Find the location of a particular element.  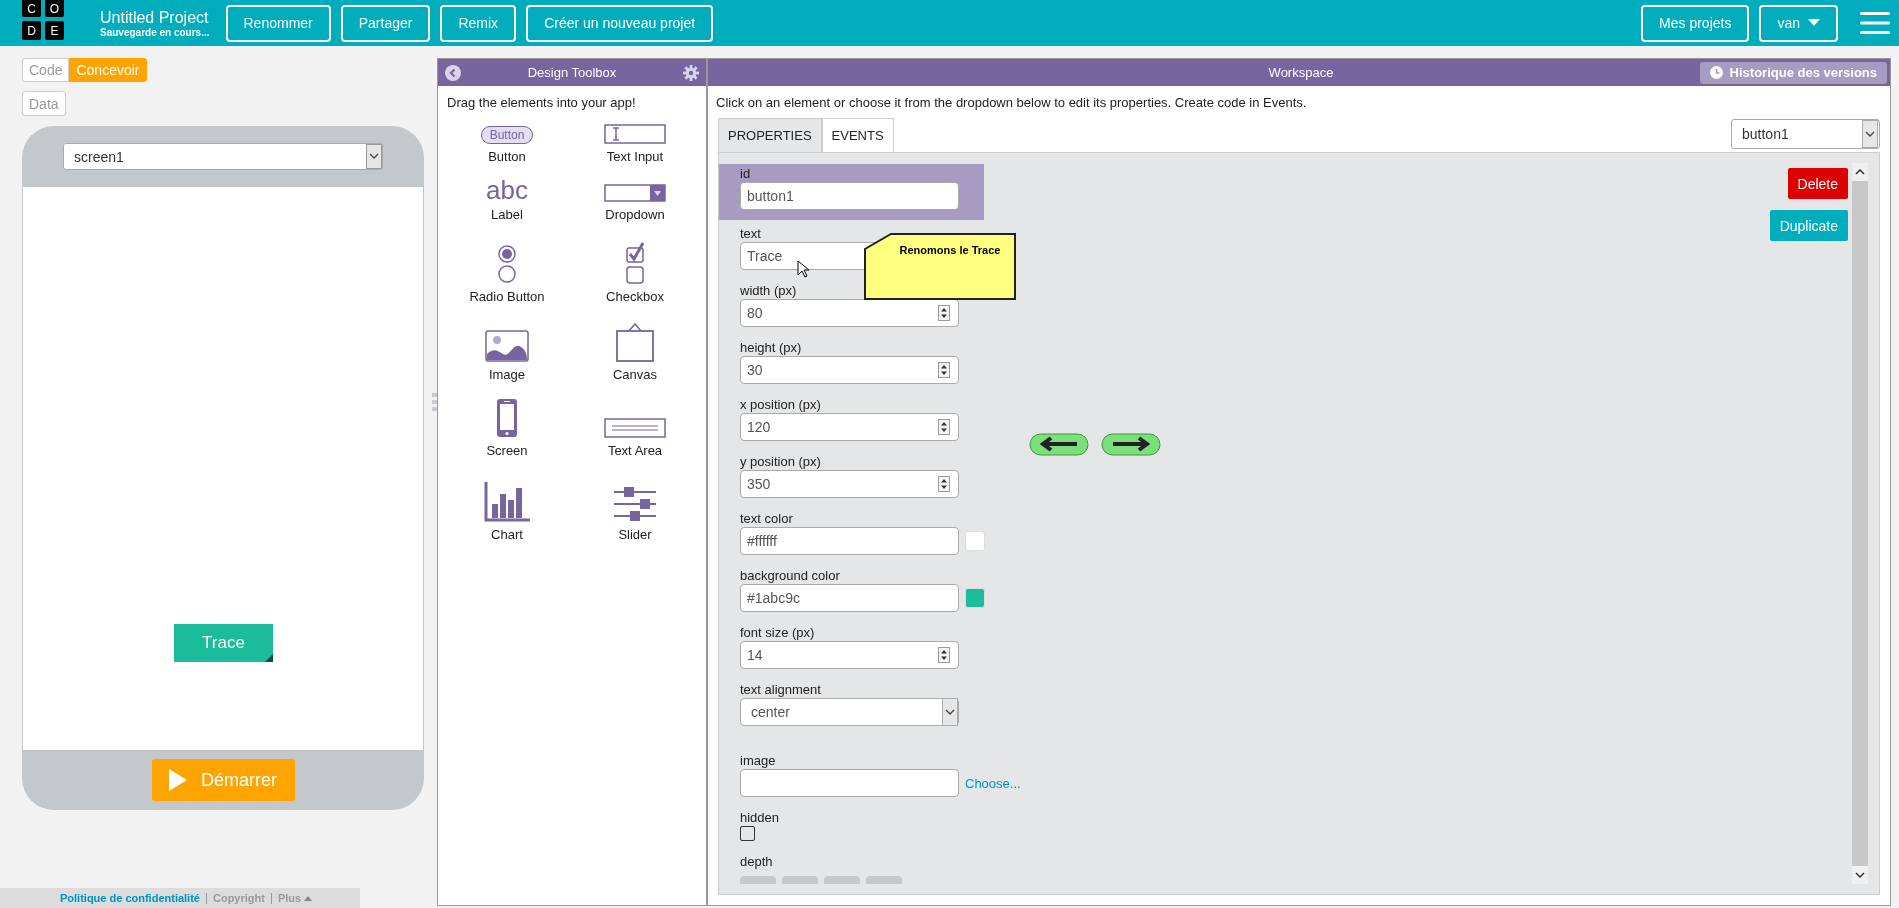

element-label: Image is located at coordinates (507, 374).